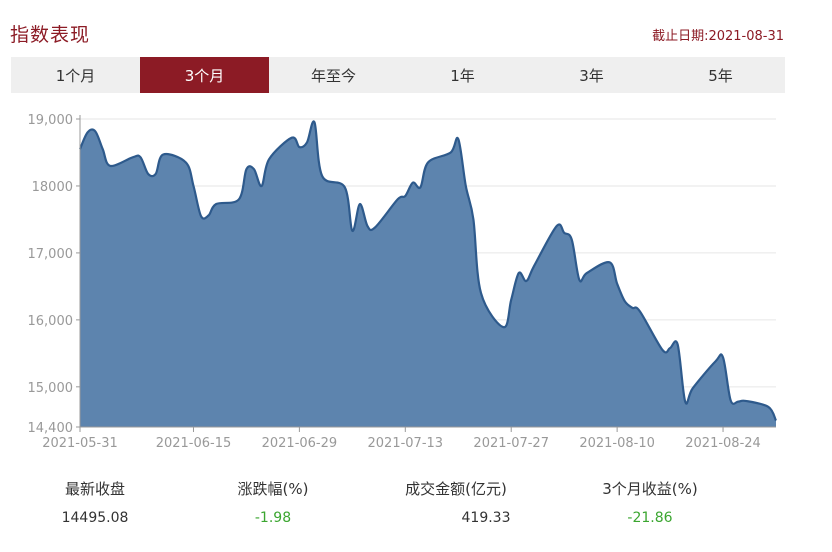  I want to click on stat-value: -1.98, so click(273, 518).